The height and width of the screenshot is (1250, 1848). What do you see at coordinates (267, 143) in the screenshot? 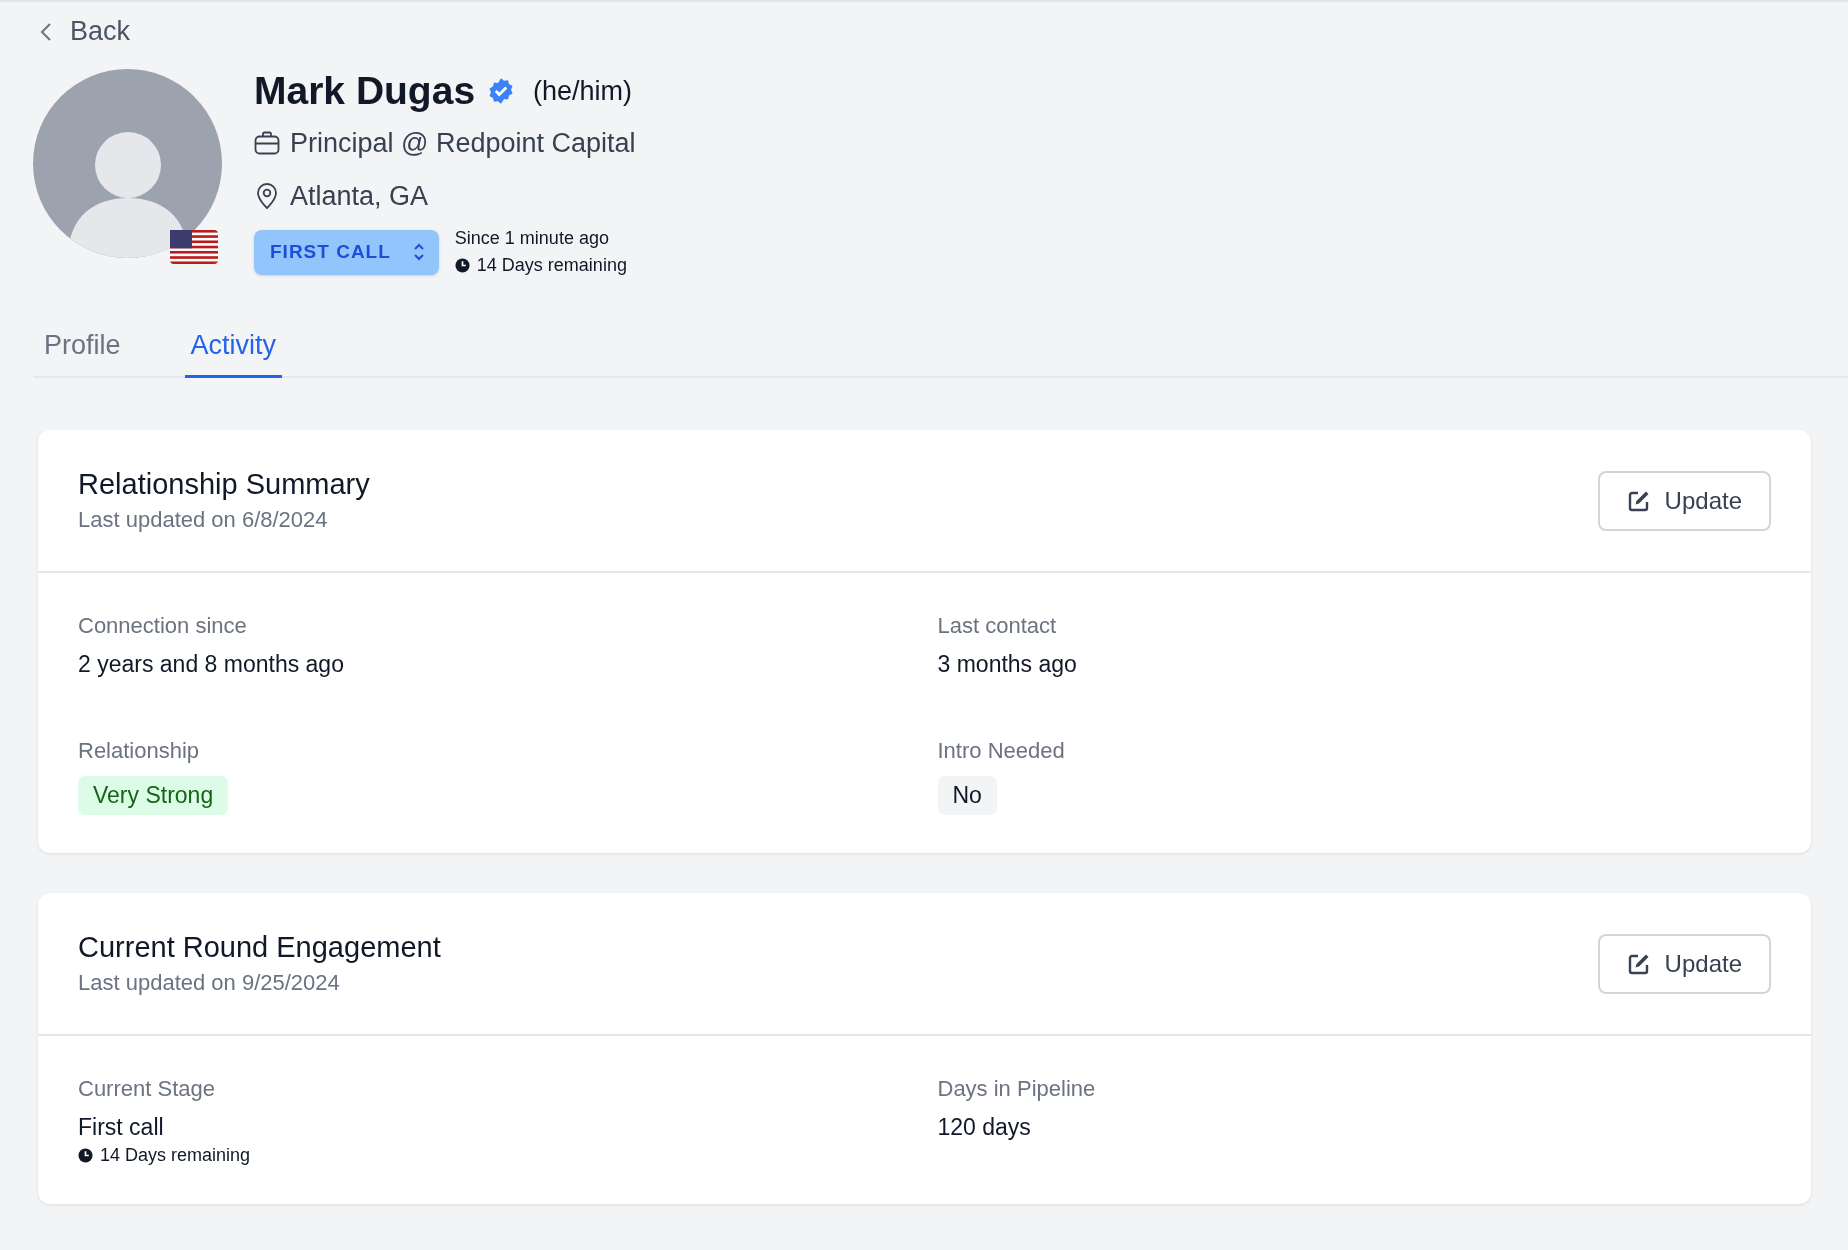
I see `briefcase-icon` at bounding box center [267, 143].